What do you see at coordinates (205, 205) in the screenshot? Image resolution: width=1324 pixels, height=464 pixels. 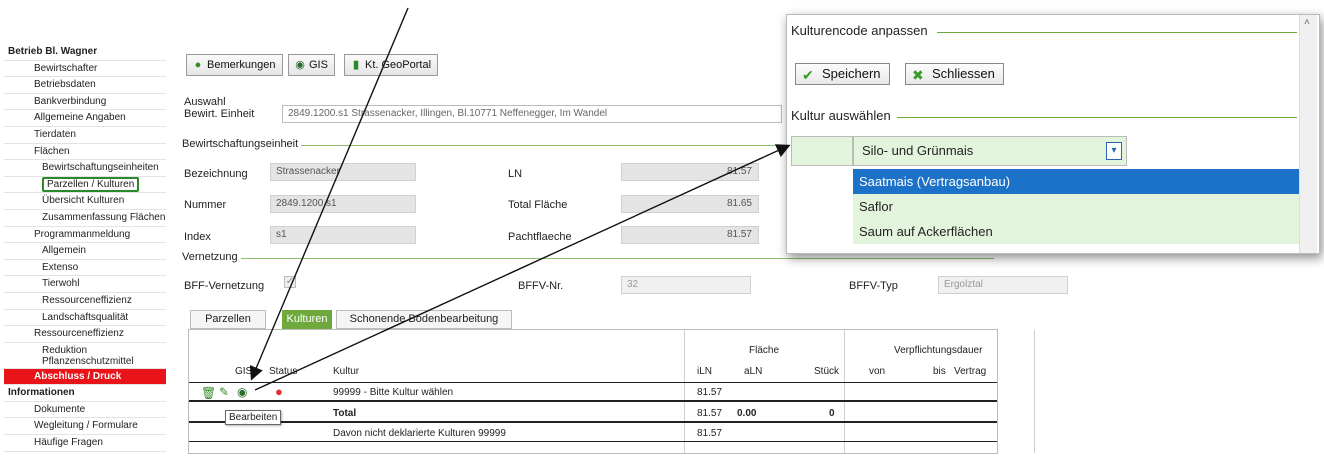 I see `nummer-label: Nummer` at bounding box center [205, 205].